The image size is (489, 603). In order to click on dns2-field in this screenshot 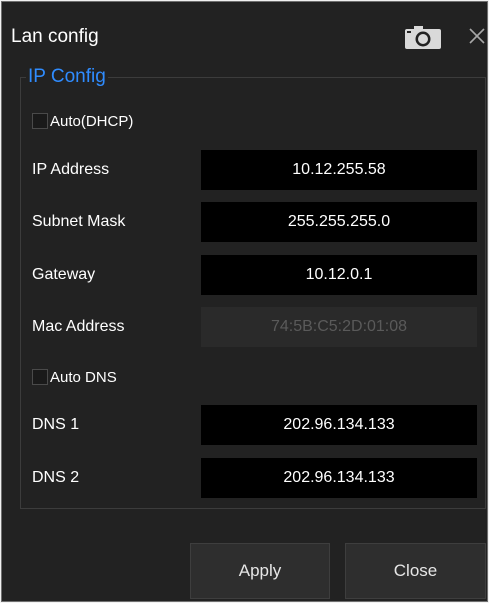, I will do `click(339, 478)`.